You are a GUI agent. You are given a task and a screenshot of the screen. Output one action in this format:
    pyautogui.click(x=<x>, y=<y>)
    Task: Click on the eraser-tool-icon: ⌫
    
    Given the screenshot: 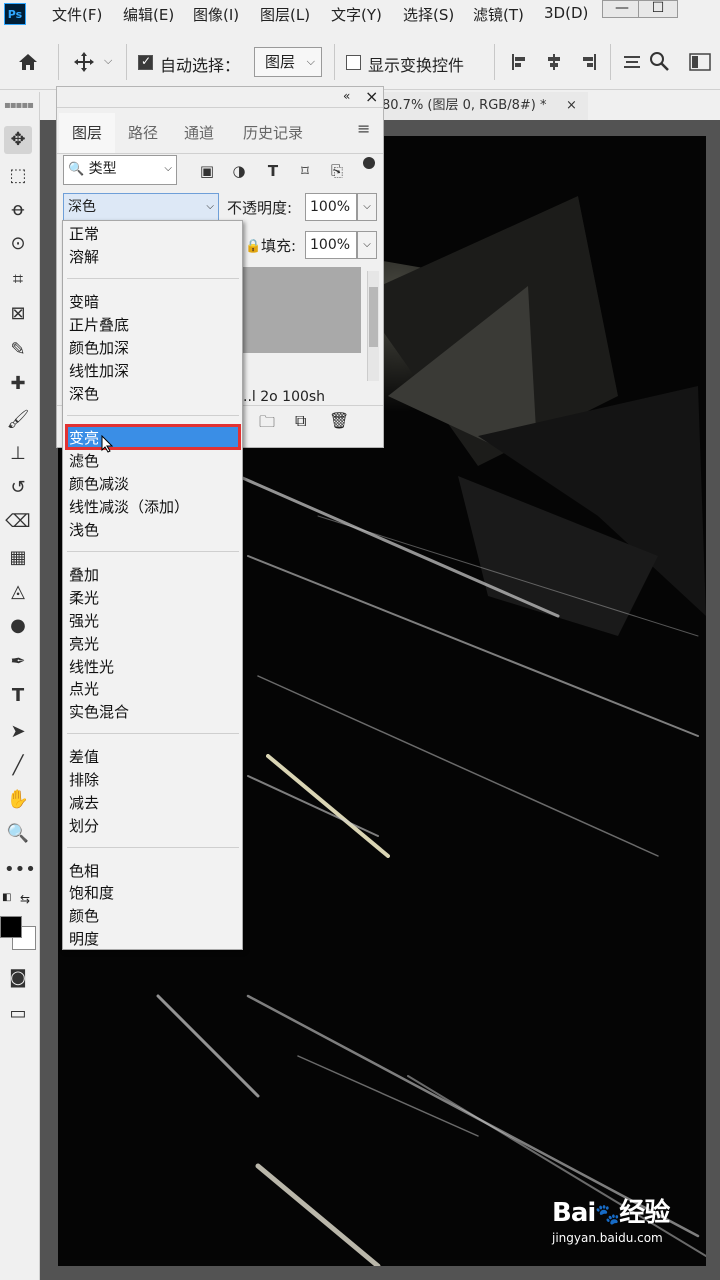 What is the action you would take?
    pyautogui.click(x=18, y=522)
    